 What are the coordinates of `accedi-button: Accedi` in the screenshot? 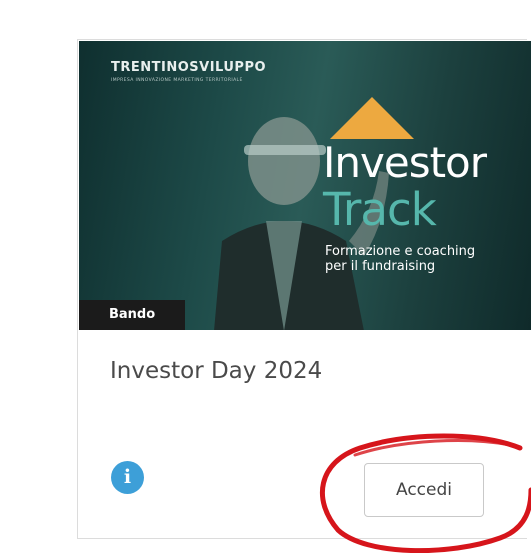 It's located at (424, 490).